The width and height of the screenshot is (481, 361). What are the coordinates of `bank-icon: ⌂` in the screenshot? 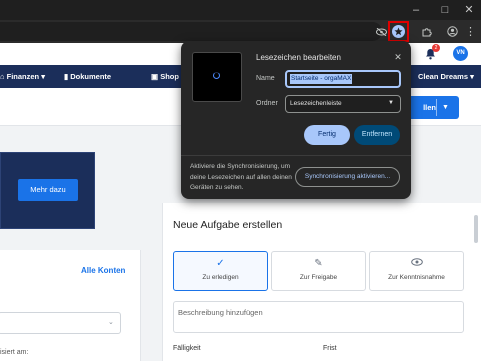 It's located at (2, 76).